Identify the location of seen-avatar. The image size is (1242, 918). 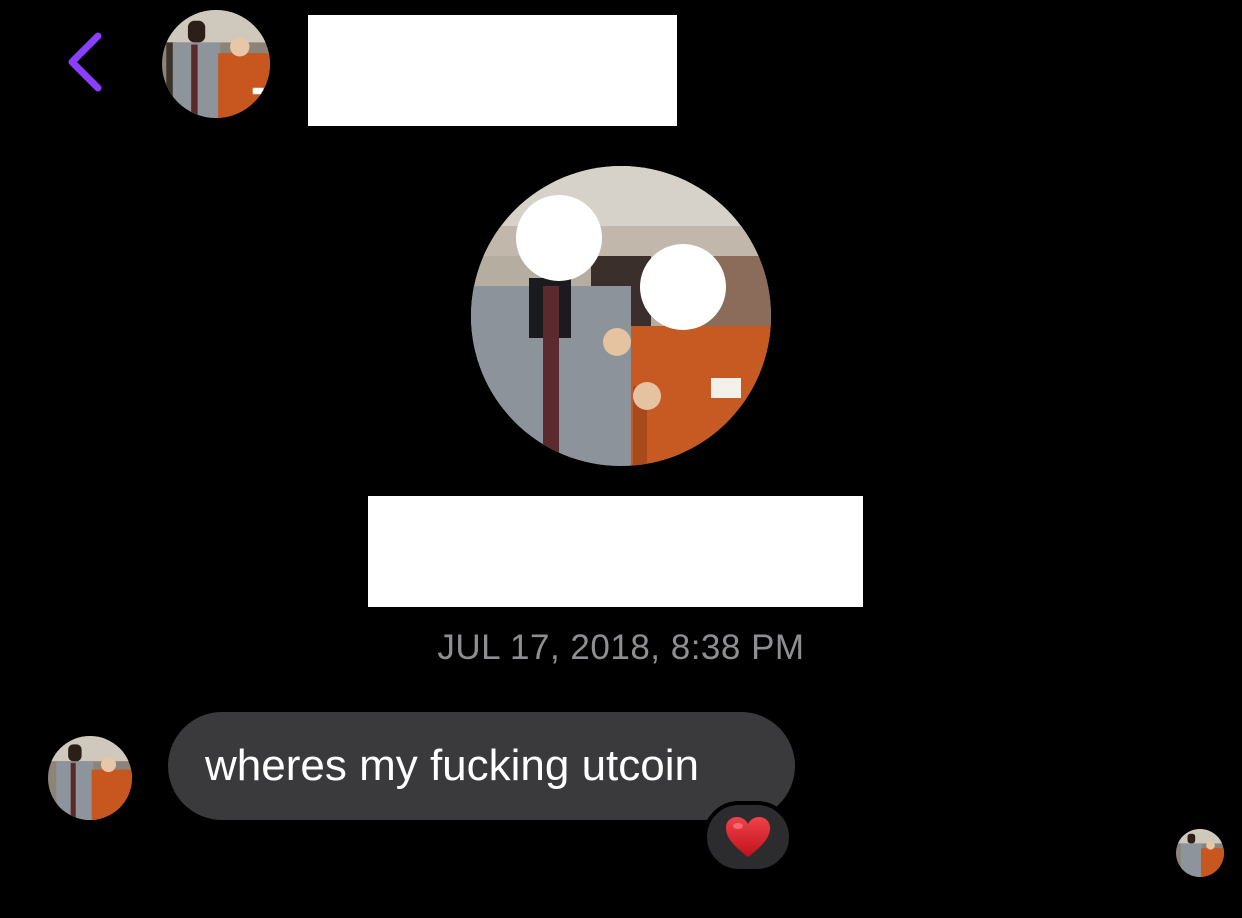
(1200, 853).